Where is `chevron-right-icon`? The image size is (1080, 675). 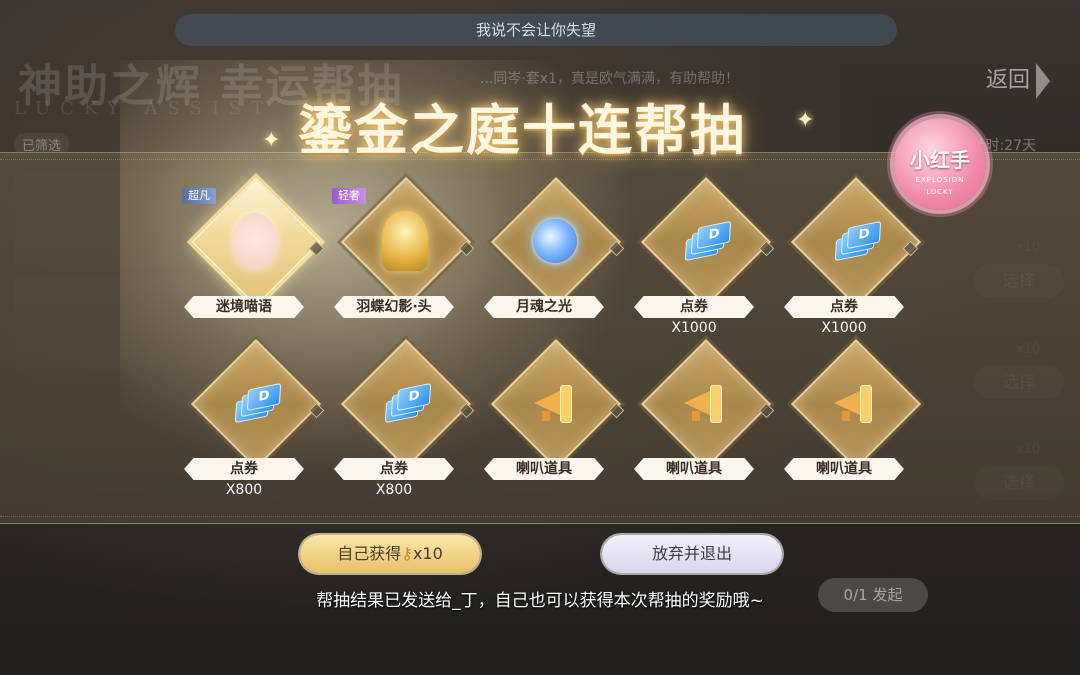 chevron-right-icon is located at coordinates (1043, 81).